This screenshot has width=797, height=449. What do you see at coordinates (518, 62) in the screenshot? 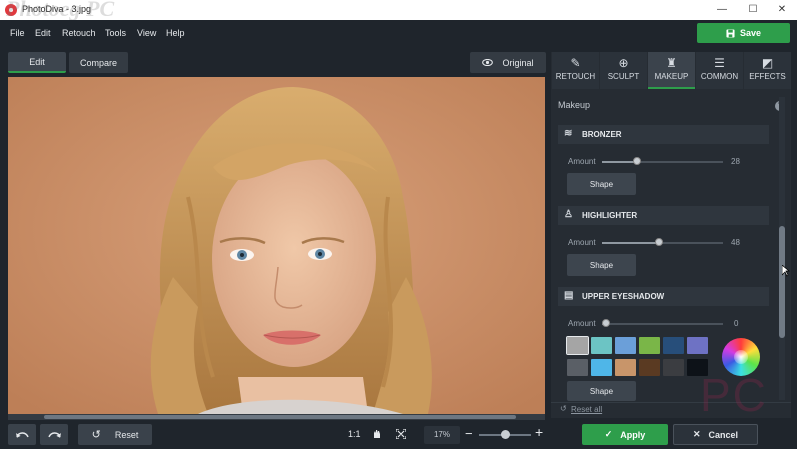
I see `original-label: Original` at bounding box center [518, 62].